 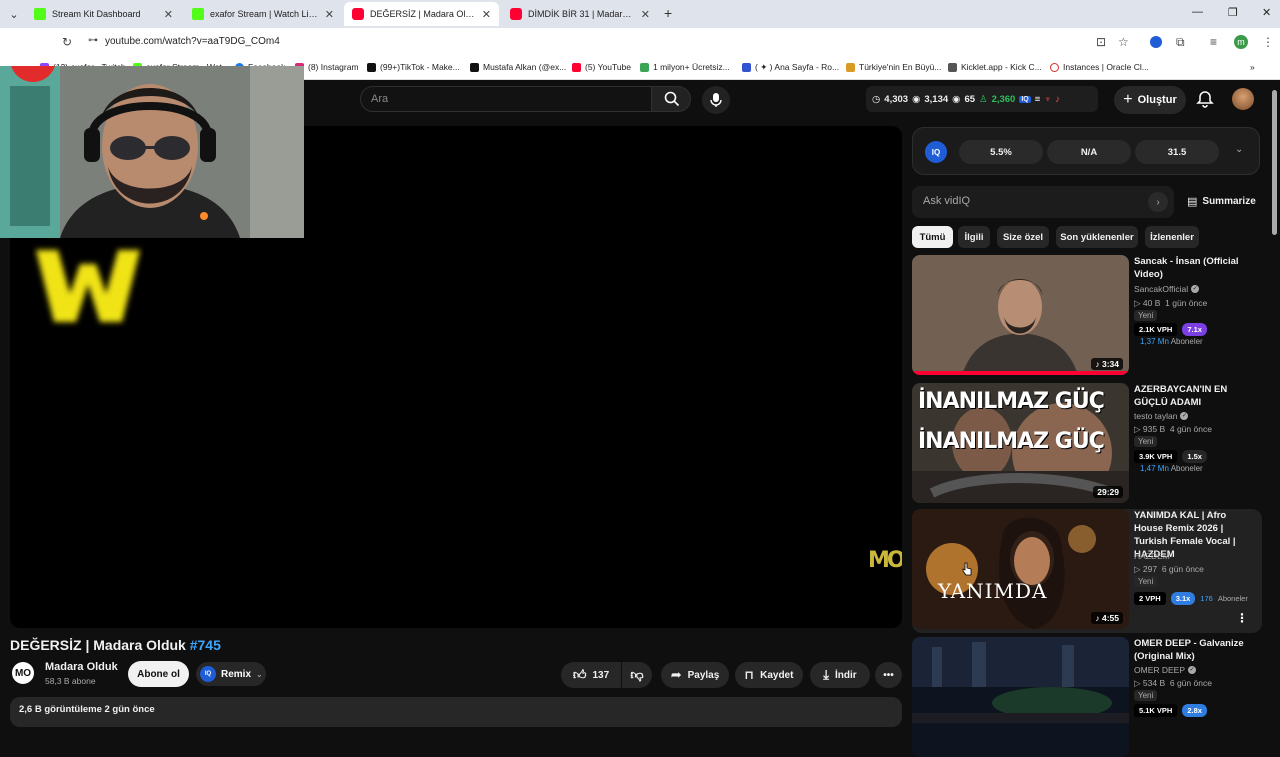 I want to click on tab-degersiz-active: DEĞERSİZ | Madara Olduk #745 ✕, so click(x=421, y=14).